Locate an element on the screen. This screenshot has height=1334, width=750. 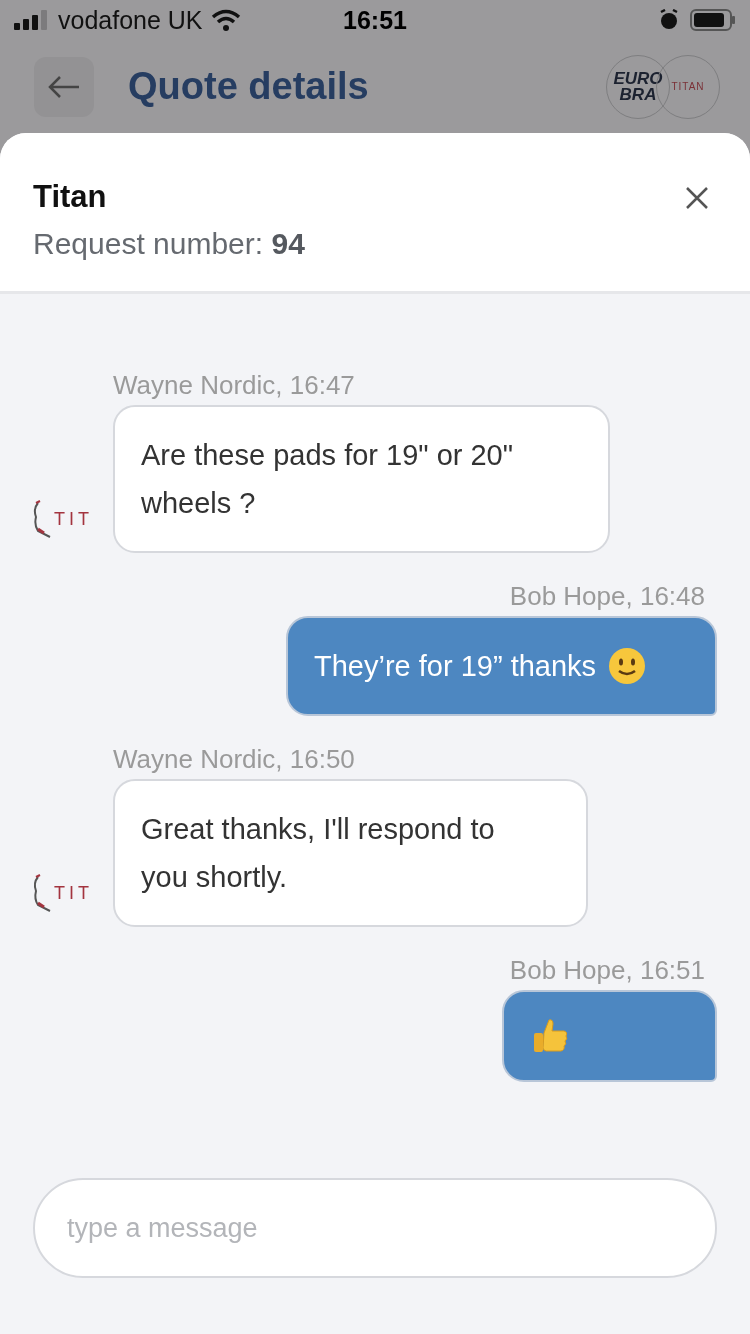
message-input: type a message is located at coordinates (375, 1228).